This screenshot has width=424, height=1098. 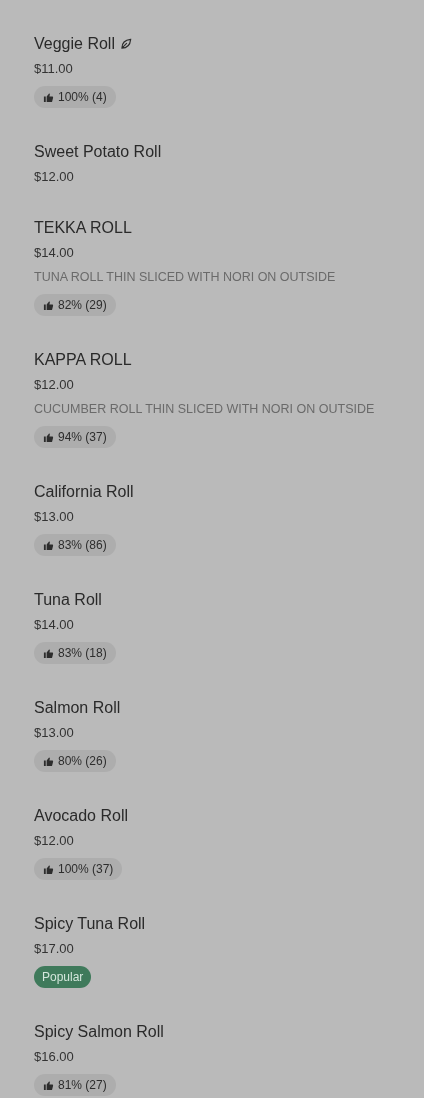 I want to click on item-name: Sweet Potato Roll, so click(x=98, y=151).